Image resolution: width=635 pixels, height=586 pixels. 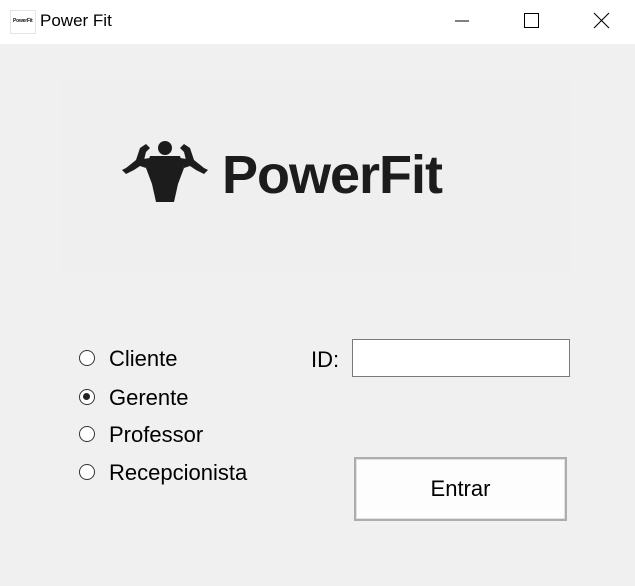 I want to click on id-label: ID:, so click(x=325, y=359).